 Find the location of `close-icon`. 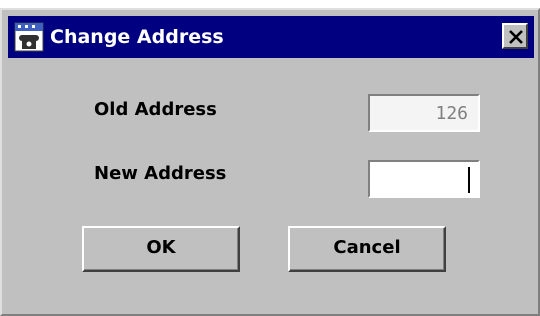

close-icon is located at coordinates (516, 37).